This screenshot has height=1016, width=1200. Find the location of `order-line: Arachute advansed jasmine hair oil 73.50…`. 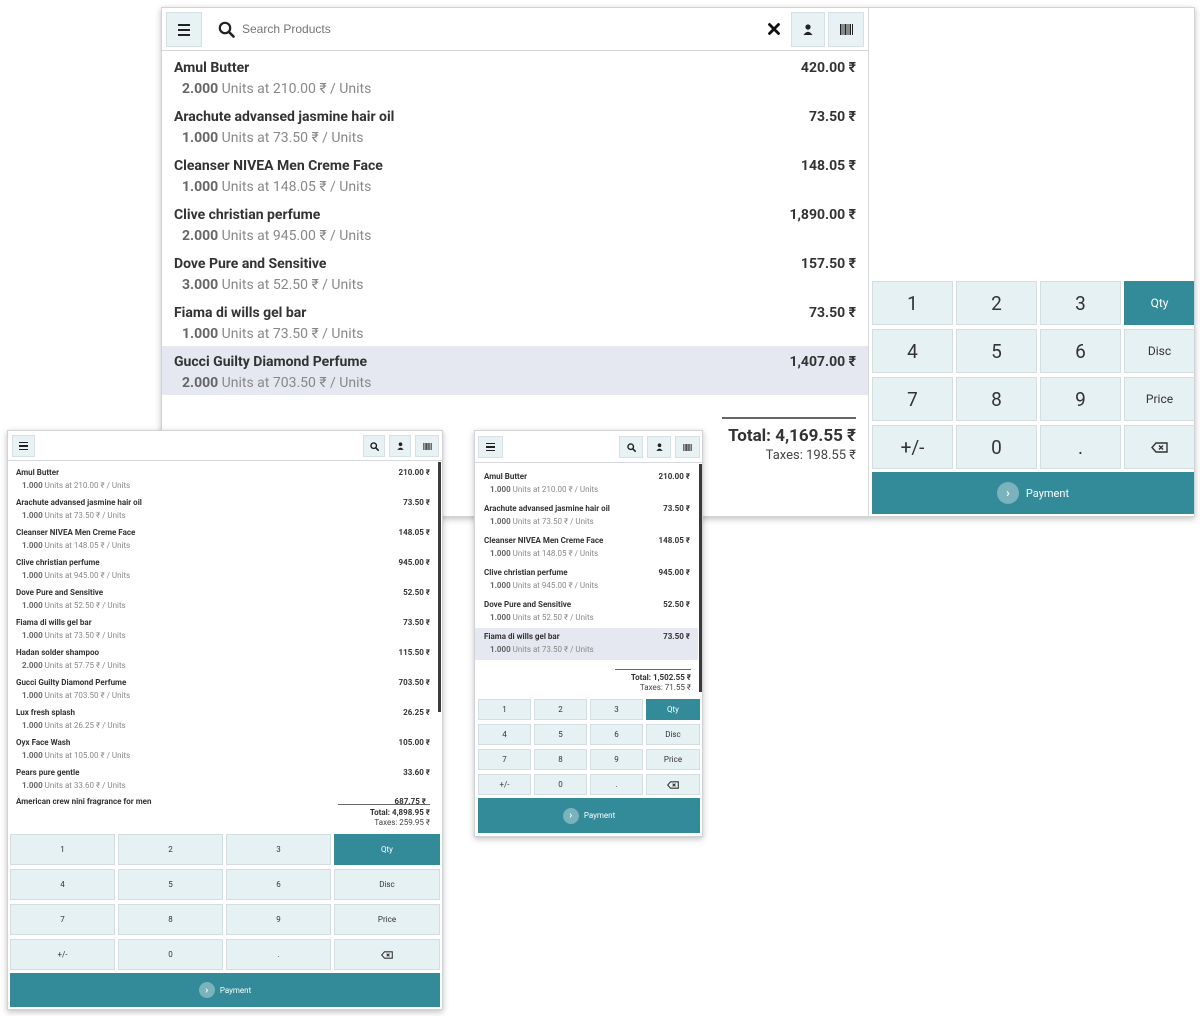

order-line: Arachute advansed jasmine hair oil 73.50… is located at coordinates (515, 125).